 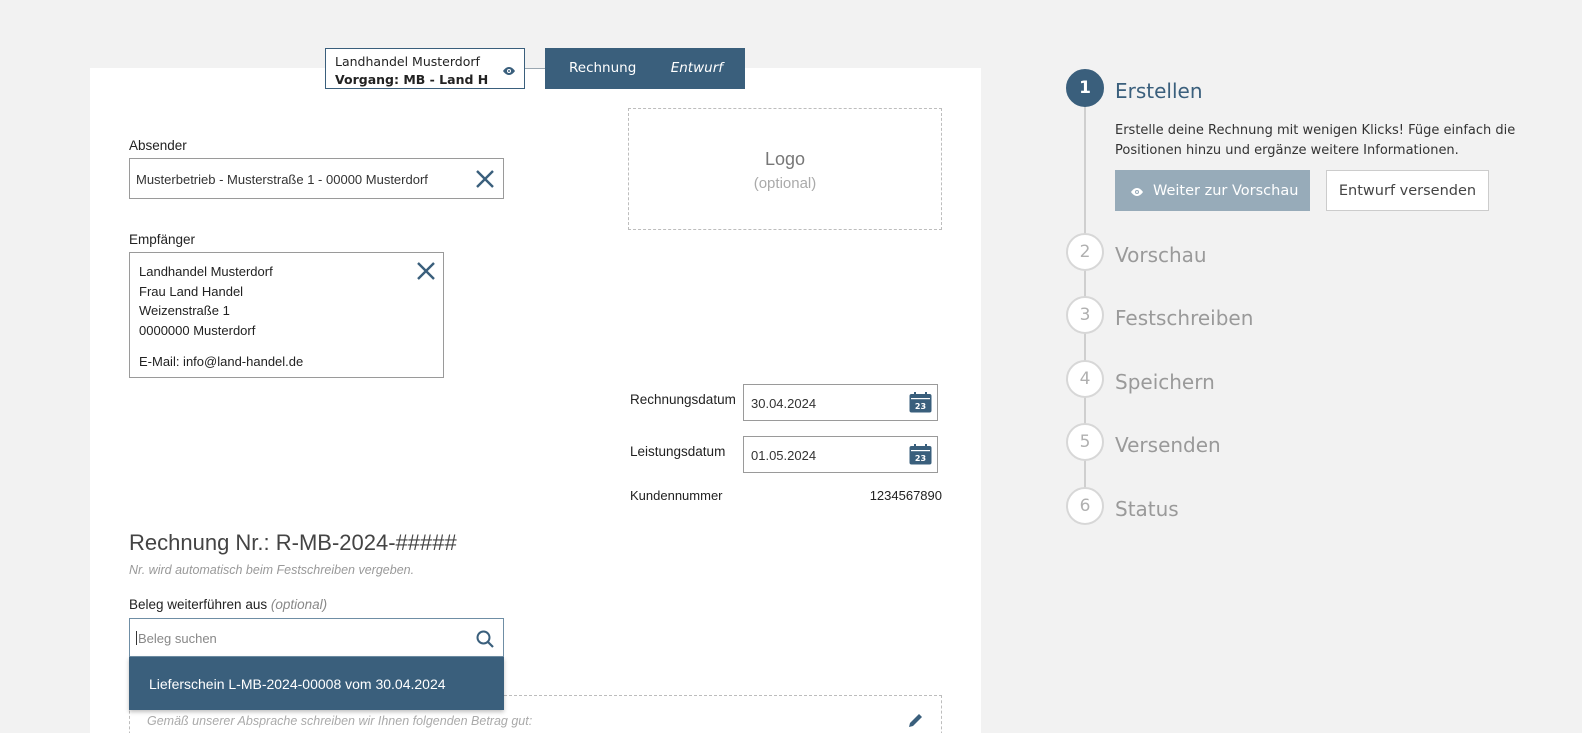 I want to click on recipient-line: 0000000 Musterdorf, so click(x=197, y=330).